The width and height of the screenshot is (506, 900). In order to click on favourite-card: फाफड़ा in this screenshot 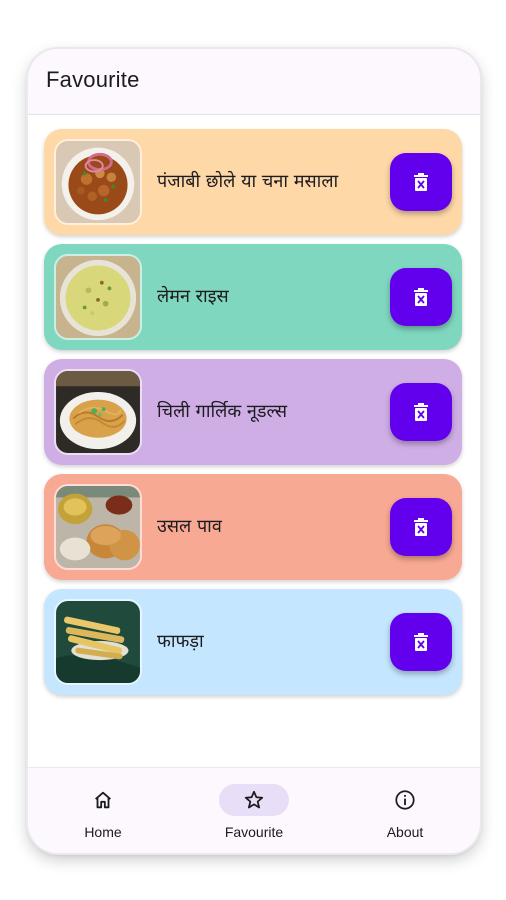, I will do `click(253, 642)`.